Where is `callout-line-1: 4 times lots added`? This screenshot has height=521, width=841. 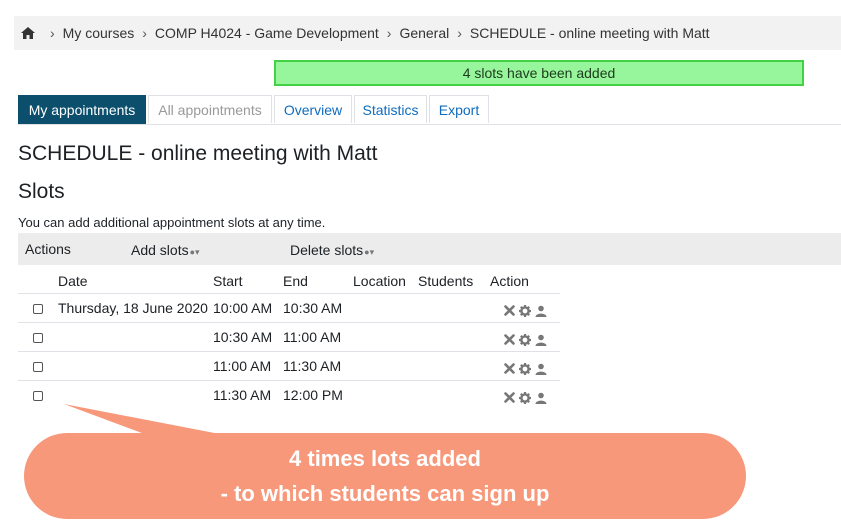 callout-line-1: 4 times lots added is located at coordinates (385, 458).